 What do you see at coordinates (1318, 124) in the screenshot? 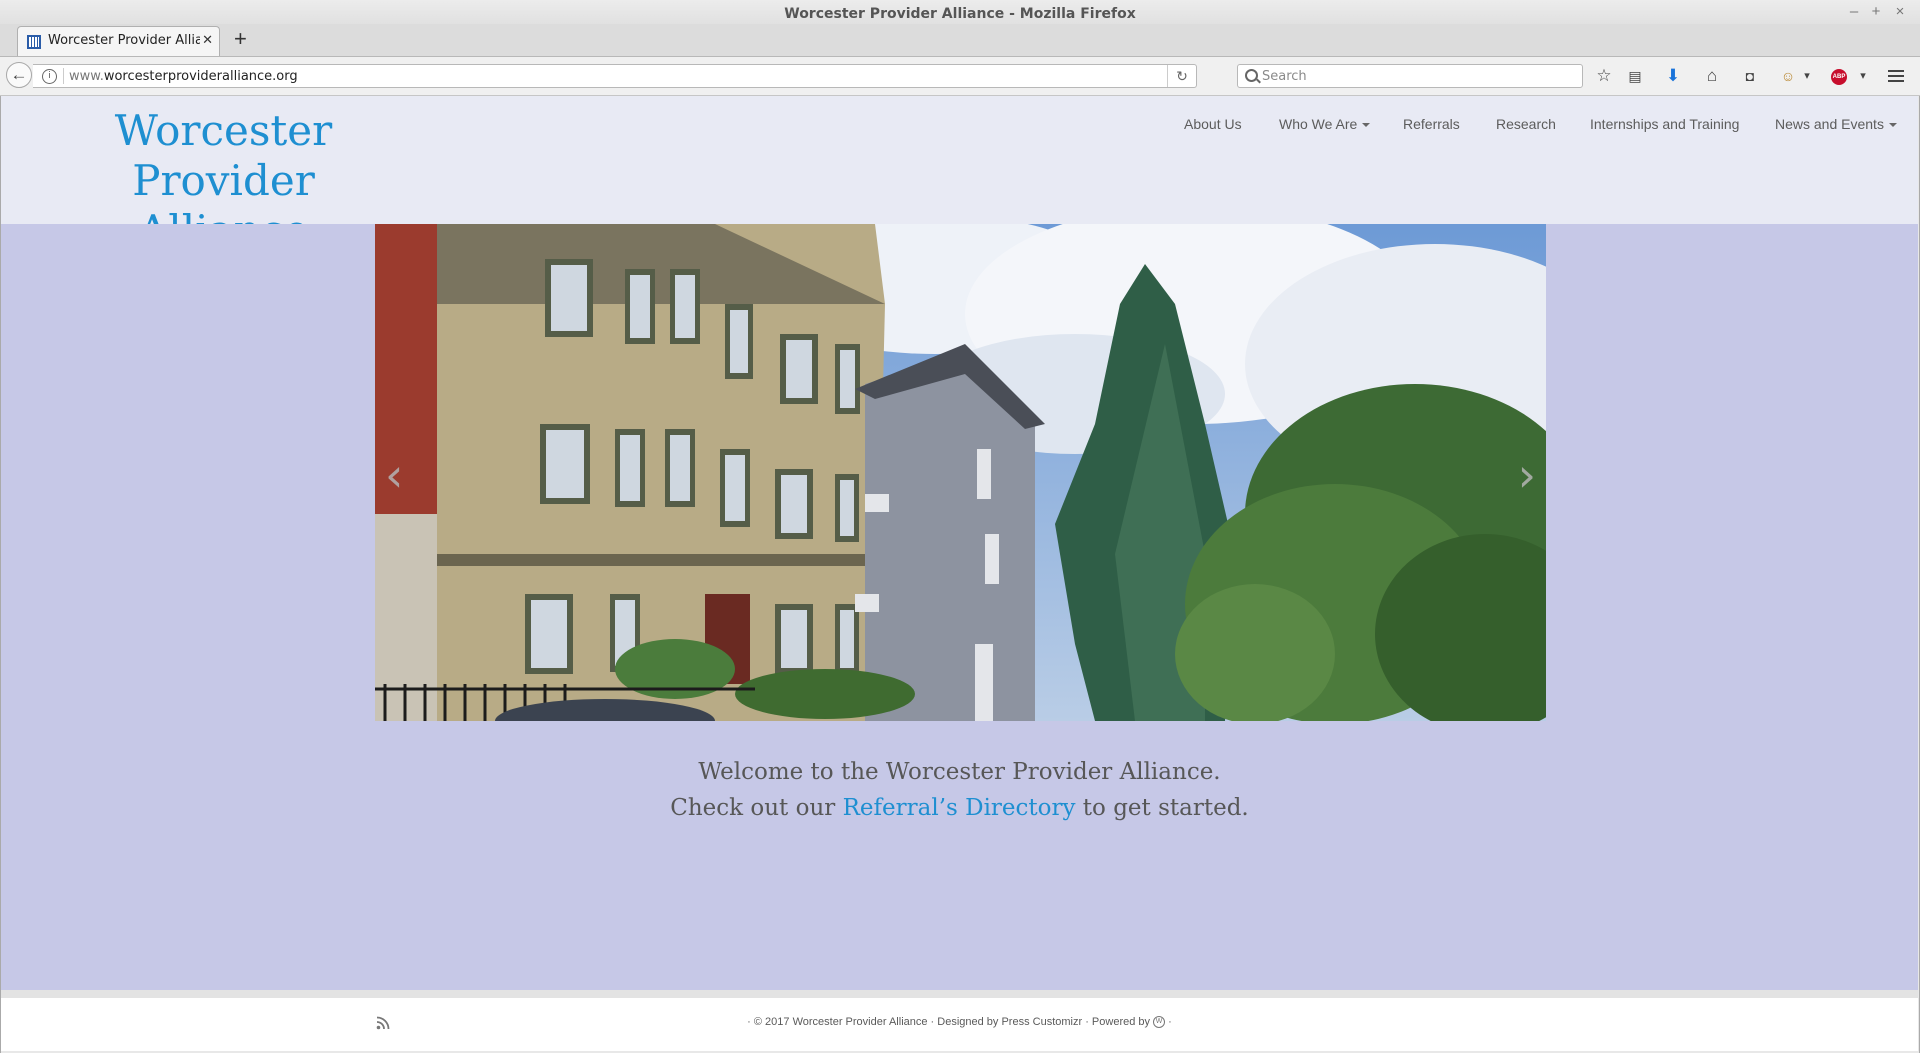
I see `nav-label: Who We Are` at bounding box center [1318, 124].